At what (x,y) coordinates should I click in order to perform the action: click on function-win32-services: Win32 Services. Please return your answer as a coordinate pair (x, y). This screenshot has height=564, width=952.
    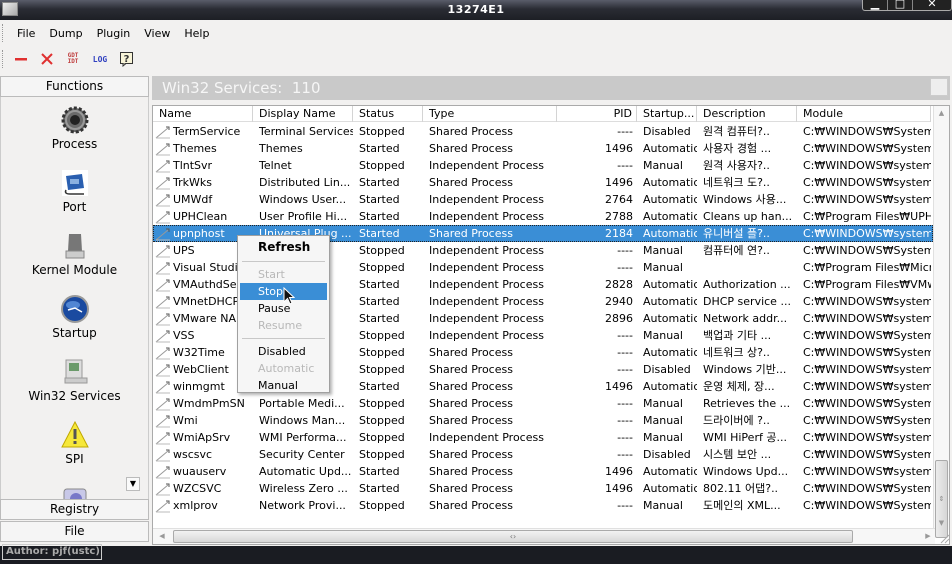
    Looking at the image, I should click on (74, 380).